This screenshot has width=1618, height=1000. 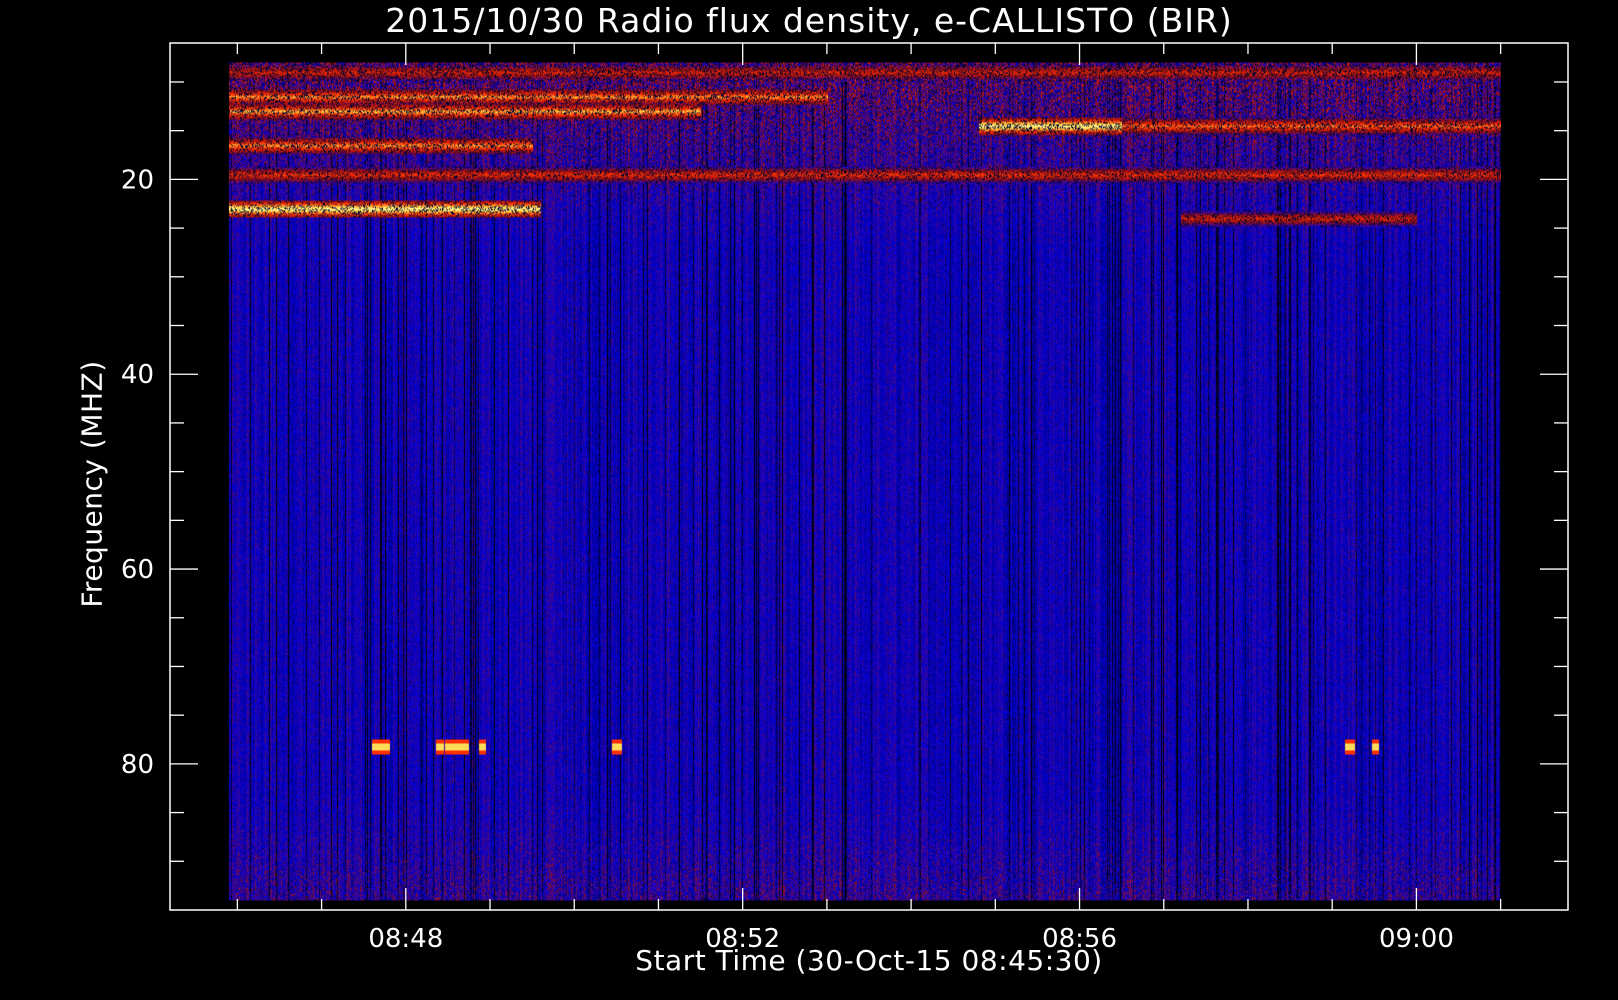 What do you see at coordinates (869, 960) in the screenshot?
I see `x-axis-label: Start Time (30-Oct-15 08:45:30)` at bounding box center [869, 960].